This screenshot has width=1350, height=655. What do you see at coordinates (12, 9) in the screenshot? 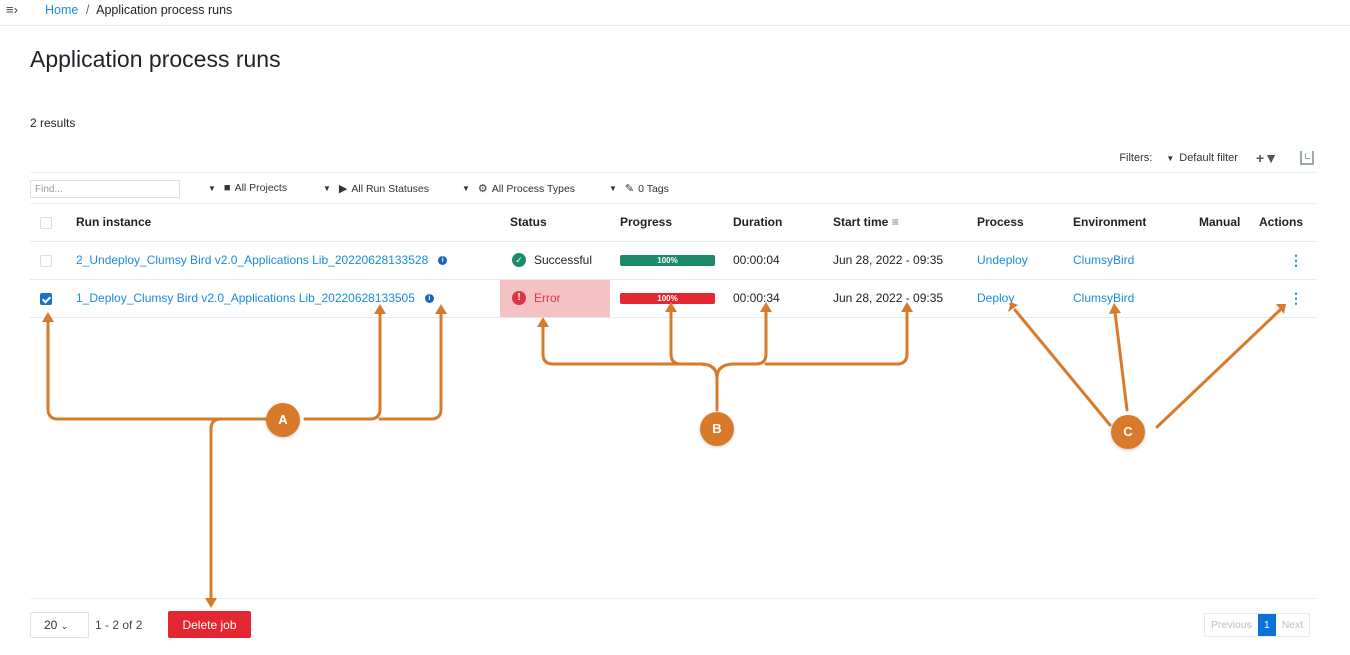
I see `sidebar-toggle-icon: ≡›` at bounding box center [12, 9].